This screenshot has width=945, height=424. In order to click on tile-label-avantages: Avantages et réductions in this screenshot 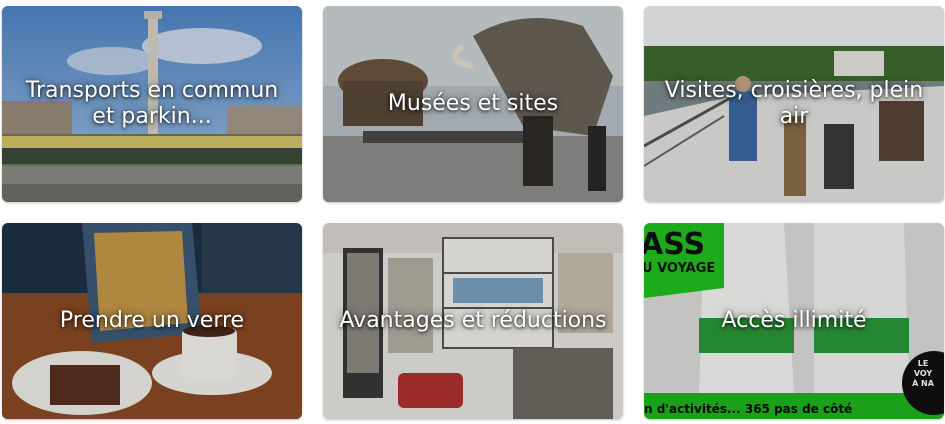, I will do `click(473, 320)`.